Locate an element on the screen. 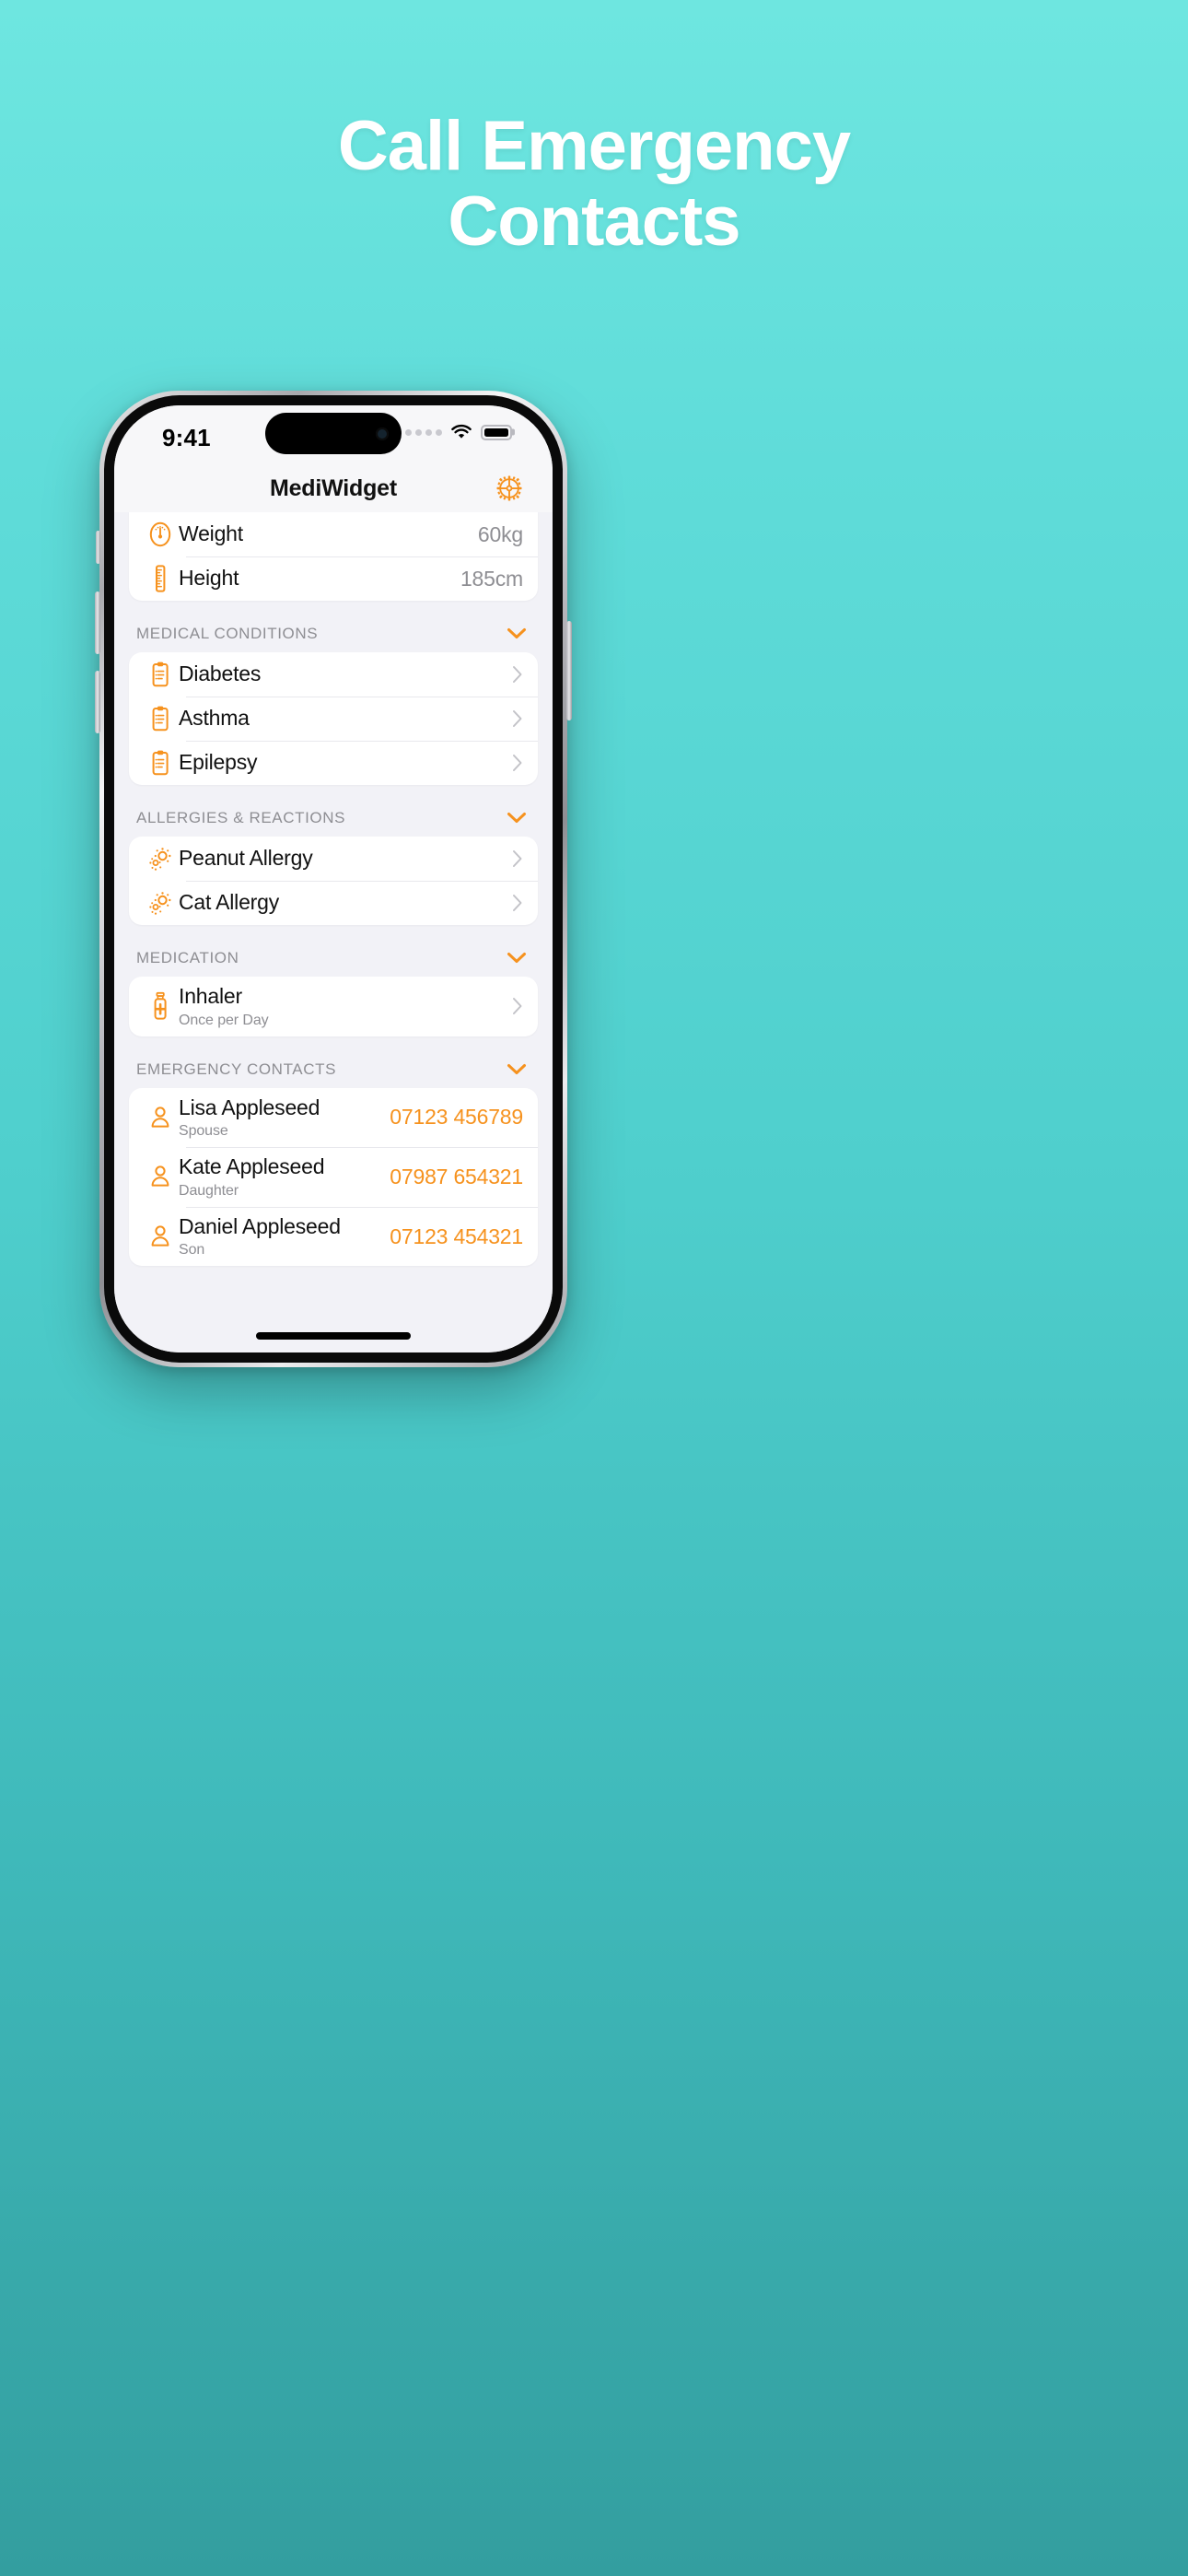 The image size is (1188, 2576). section-title: ALLERGIES & REACTIONS is located at coordinates (241, 817).